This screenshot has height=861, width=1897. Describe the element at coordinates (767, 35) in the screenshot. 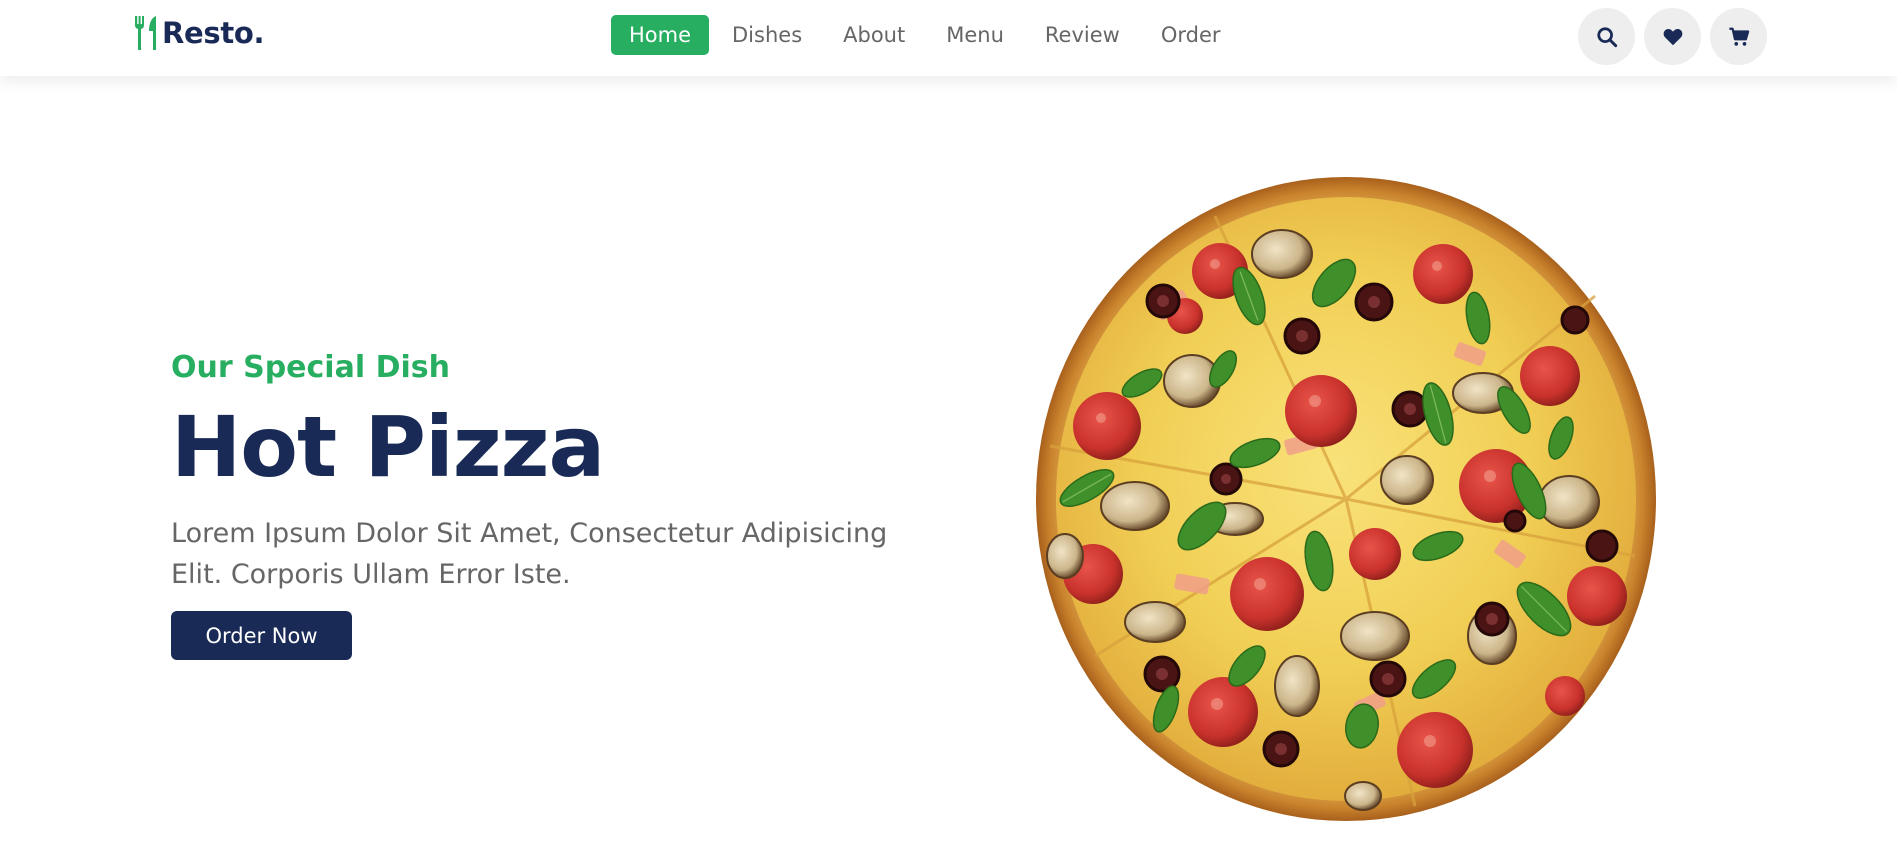

I see `nav-dishes: Dishes` at that location.